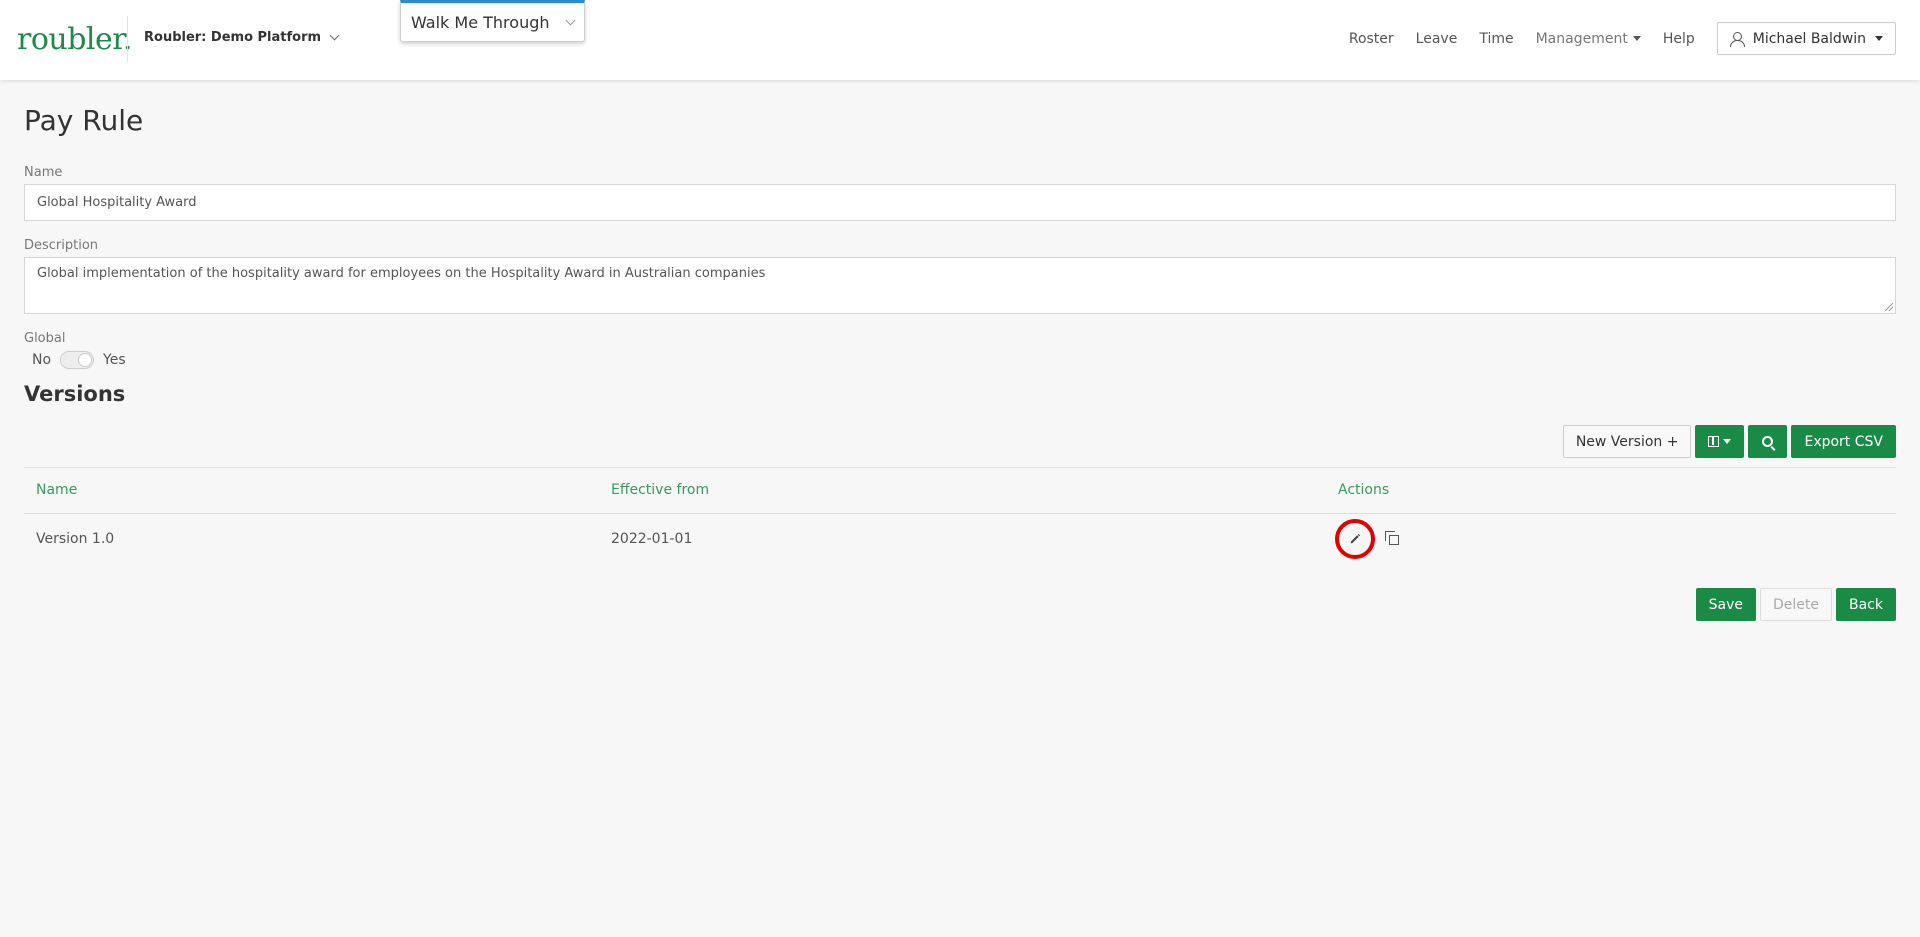 This screenshot has width=1920, height=937. I want to click on global-label: Global, so click(45, 338).